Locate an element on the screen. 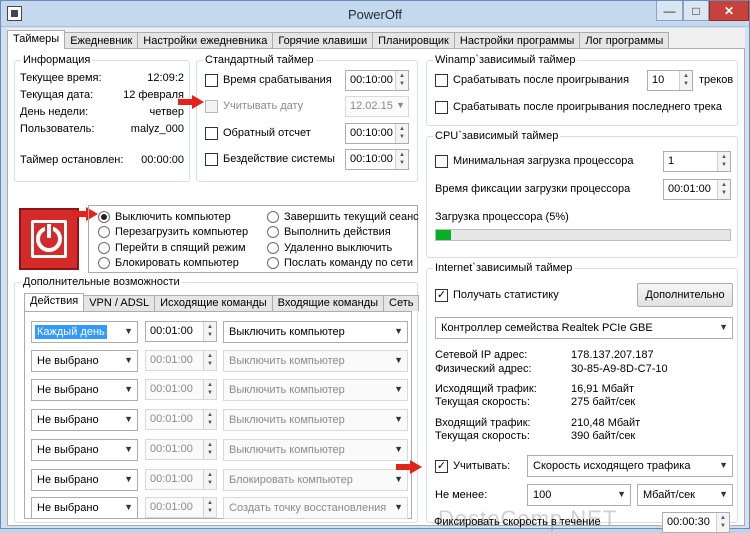 The image size is (750, 533). countdown-spinner: ▲ ▼ is located at coordinates (401, 133).